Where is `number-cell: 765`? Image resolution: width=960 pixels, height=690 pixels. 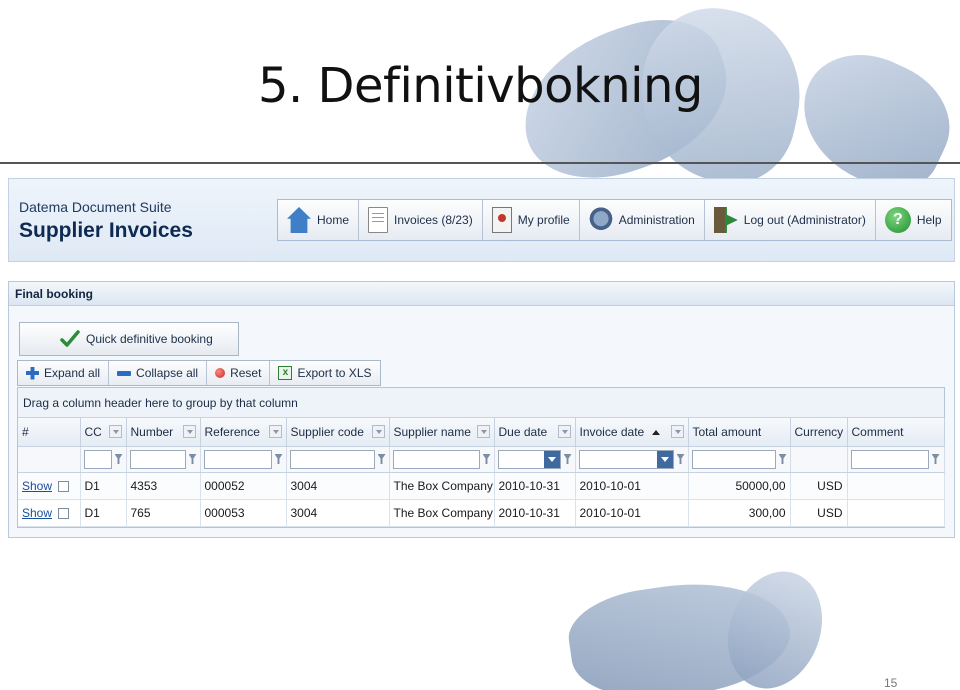 number-cell: 765 is located at coordinates (163, 513).